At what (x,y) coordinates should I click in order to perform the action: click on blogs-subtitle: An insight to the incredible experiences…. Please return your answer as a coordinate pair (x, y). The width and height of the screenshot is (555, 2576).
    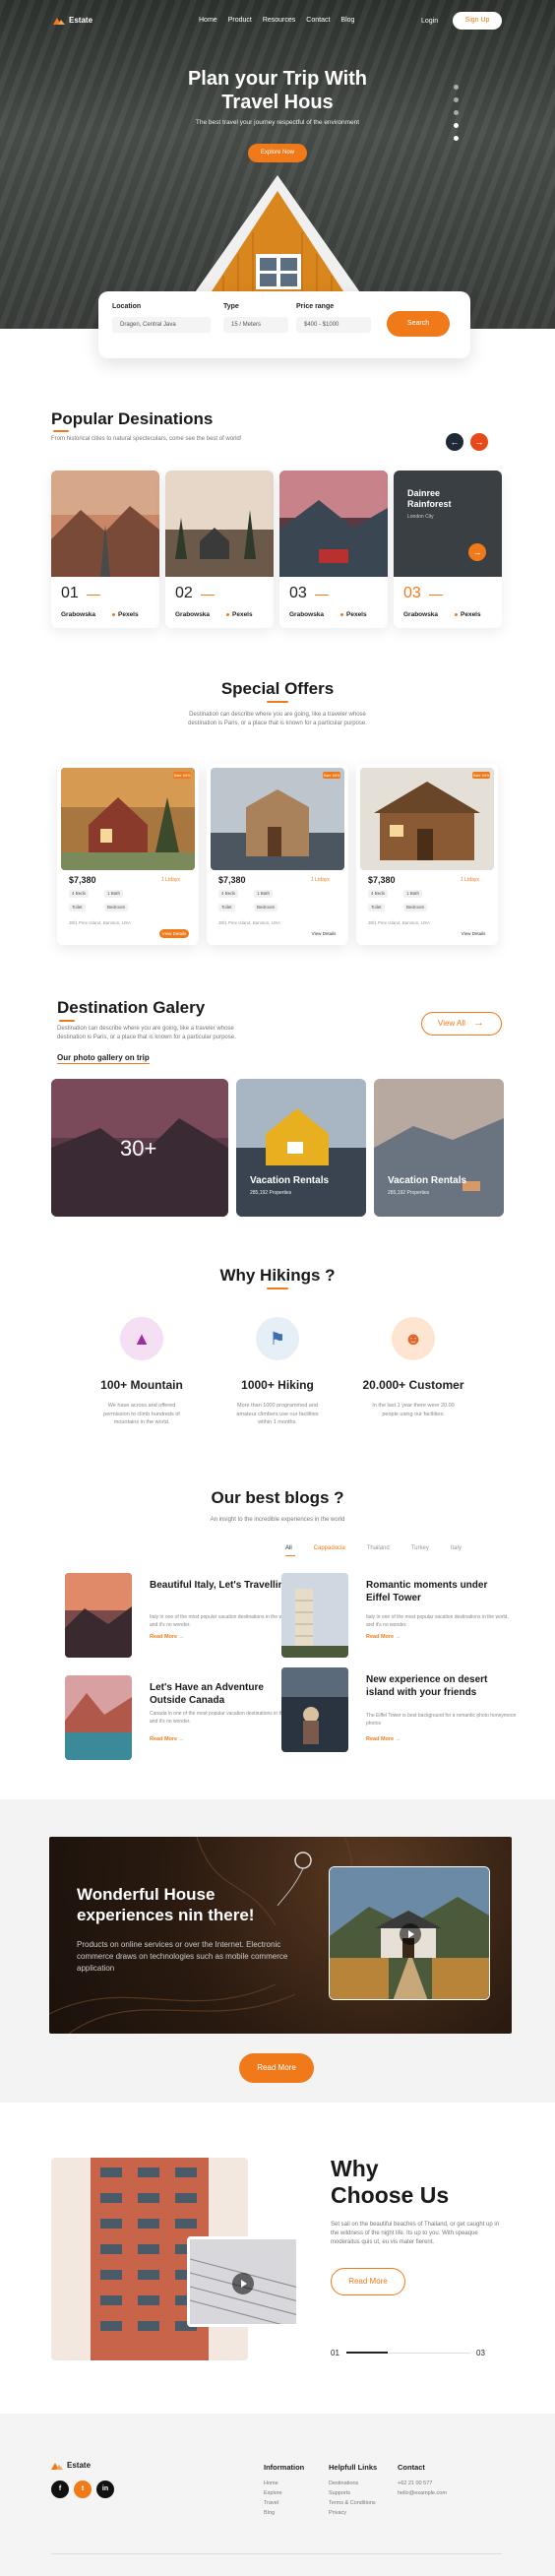
    Looking at the image, I should click on (277, 1520).